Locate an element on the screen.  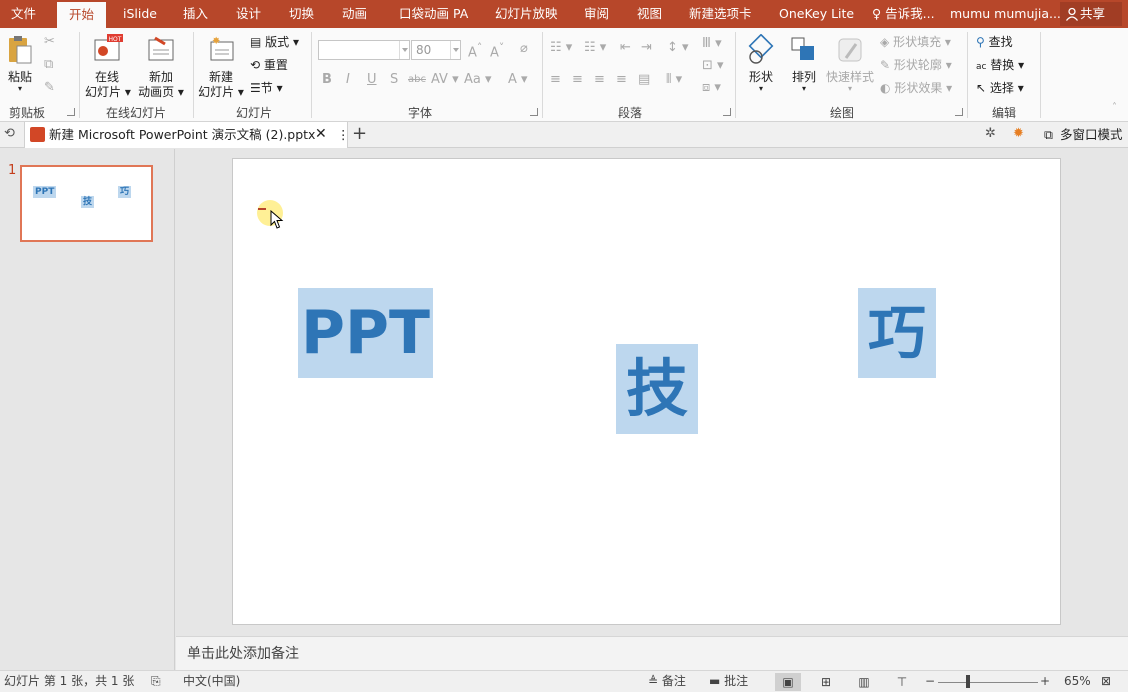
text-direction-icon: Ⅲ ▾ is located at coordinates (712, 43).